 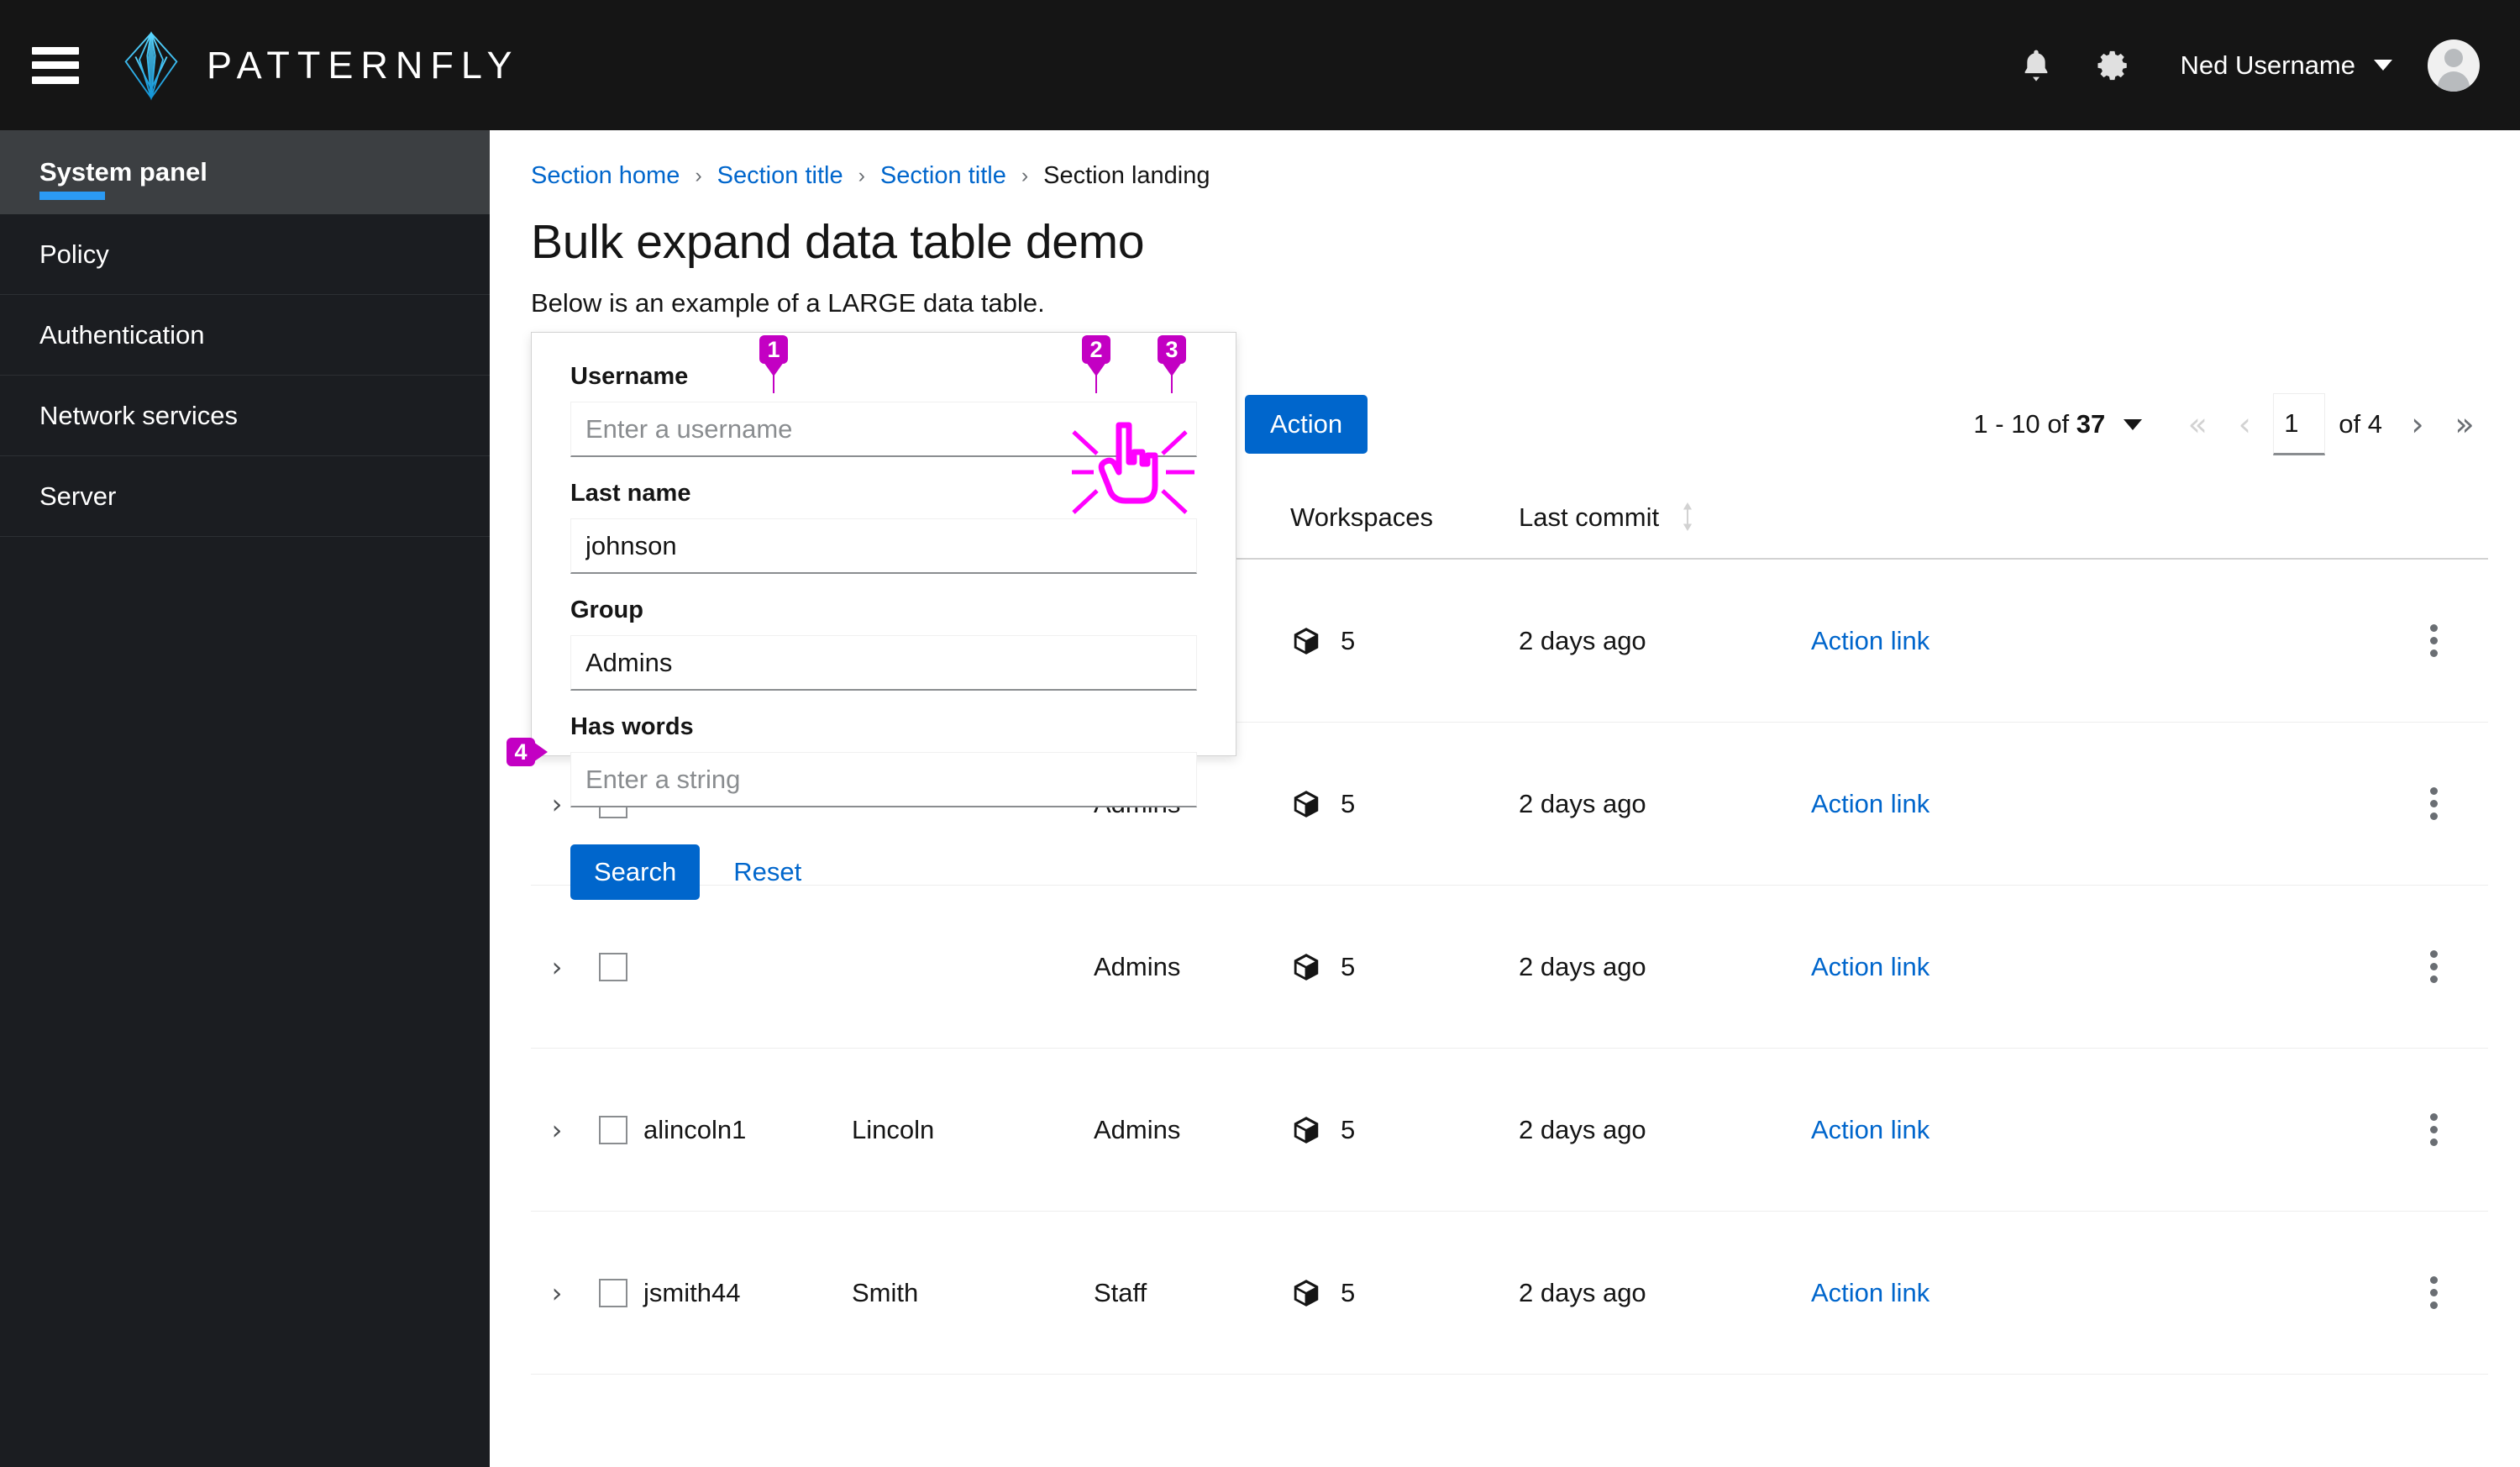 I want to click on cell-lastname: Smith, so click(x=885, y=1292).